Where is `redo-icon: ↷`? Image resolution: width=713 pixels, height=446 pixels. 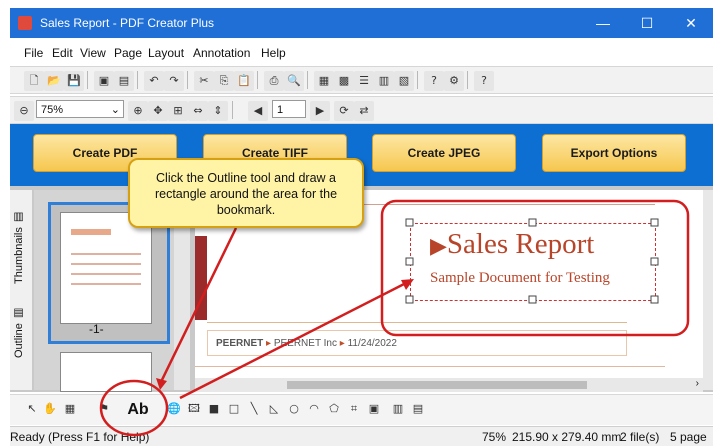 redo-icon: ↷ is located at coordinates (174, 81).